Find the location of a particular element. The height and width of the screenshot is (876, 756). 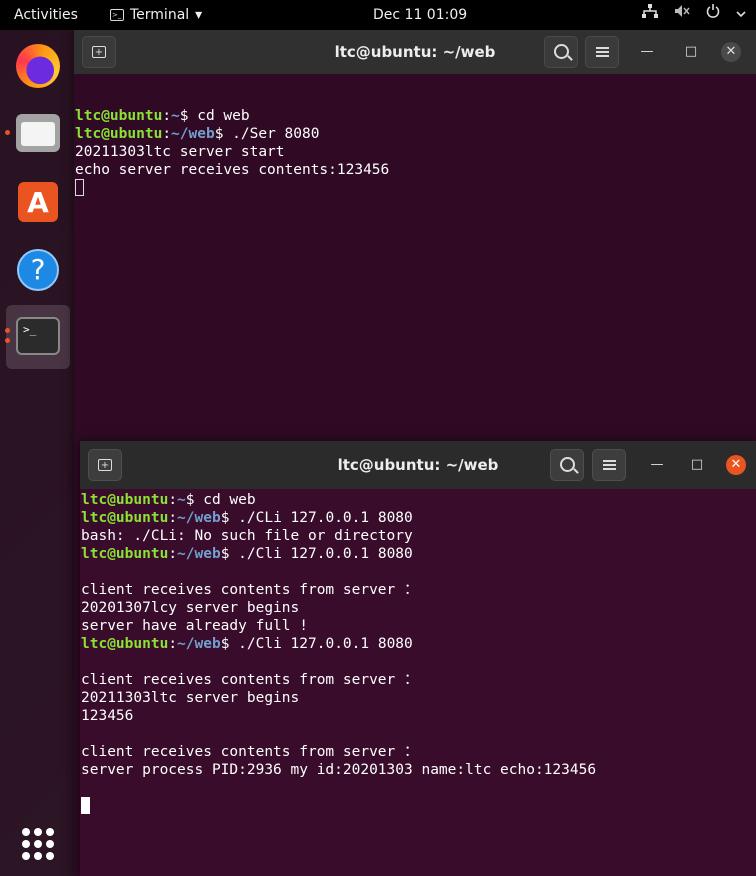

terminal-text: 20211303ltc server begins is located at coordinates (190, 698).